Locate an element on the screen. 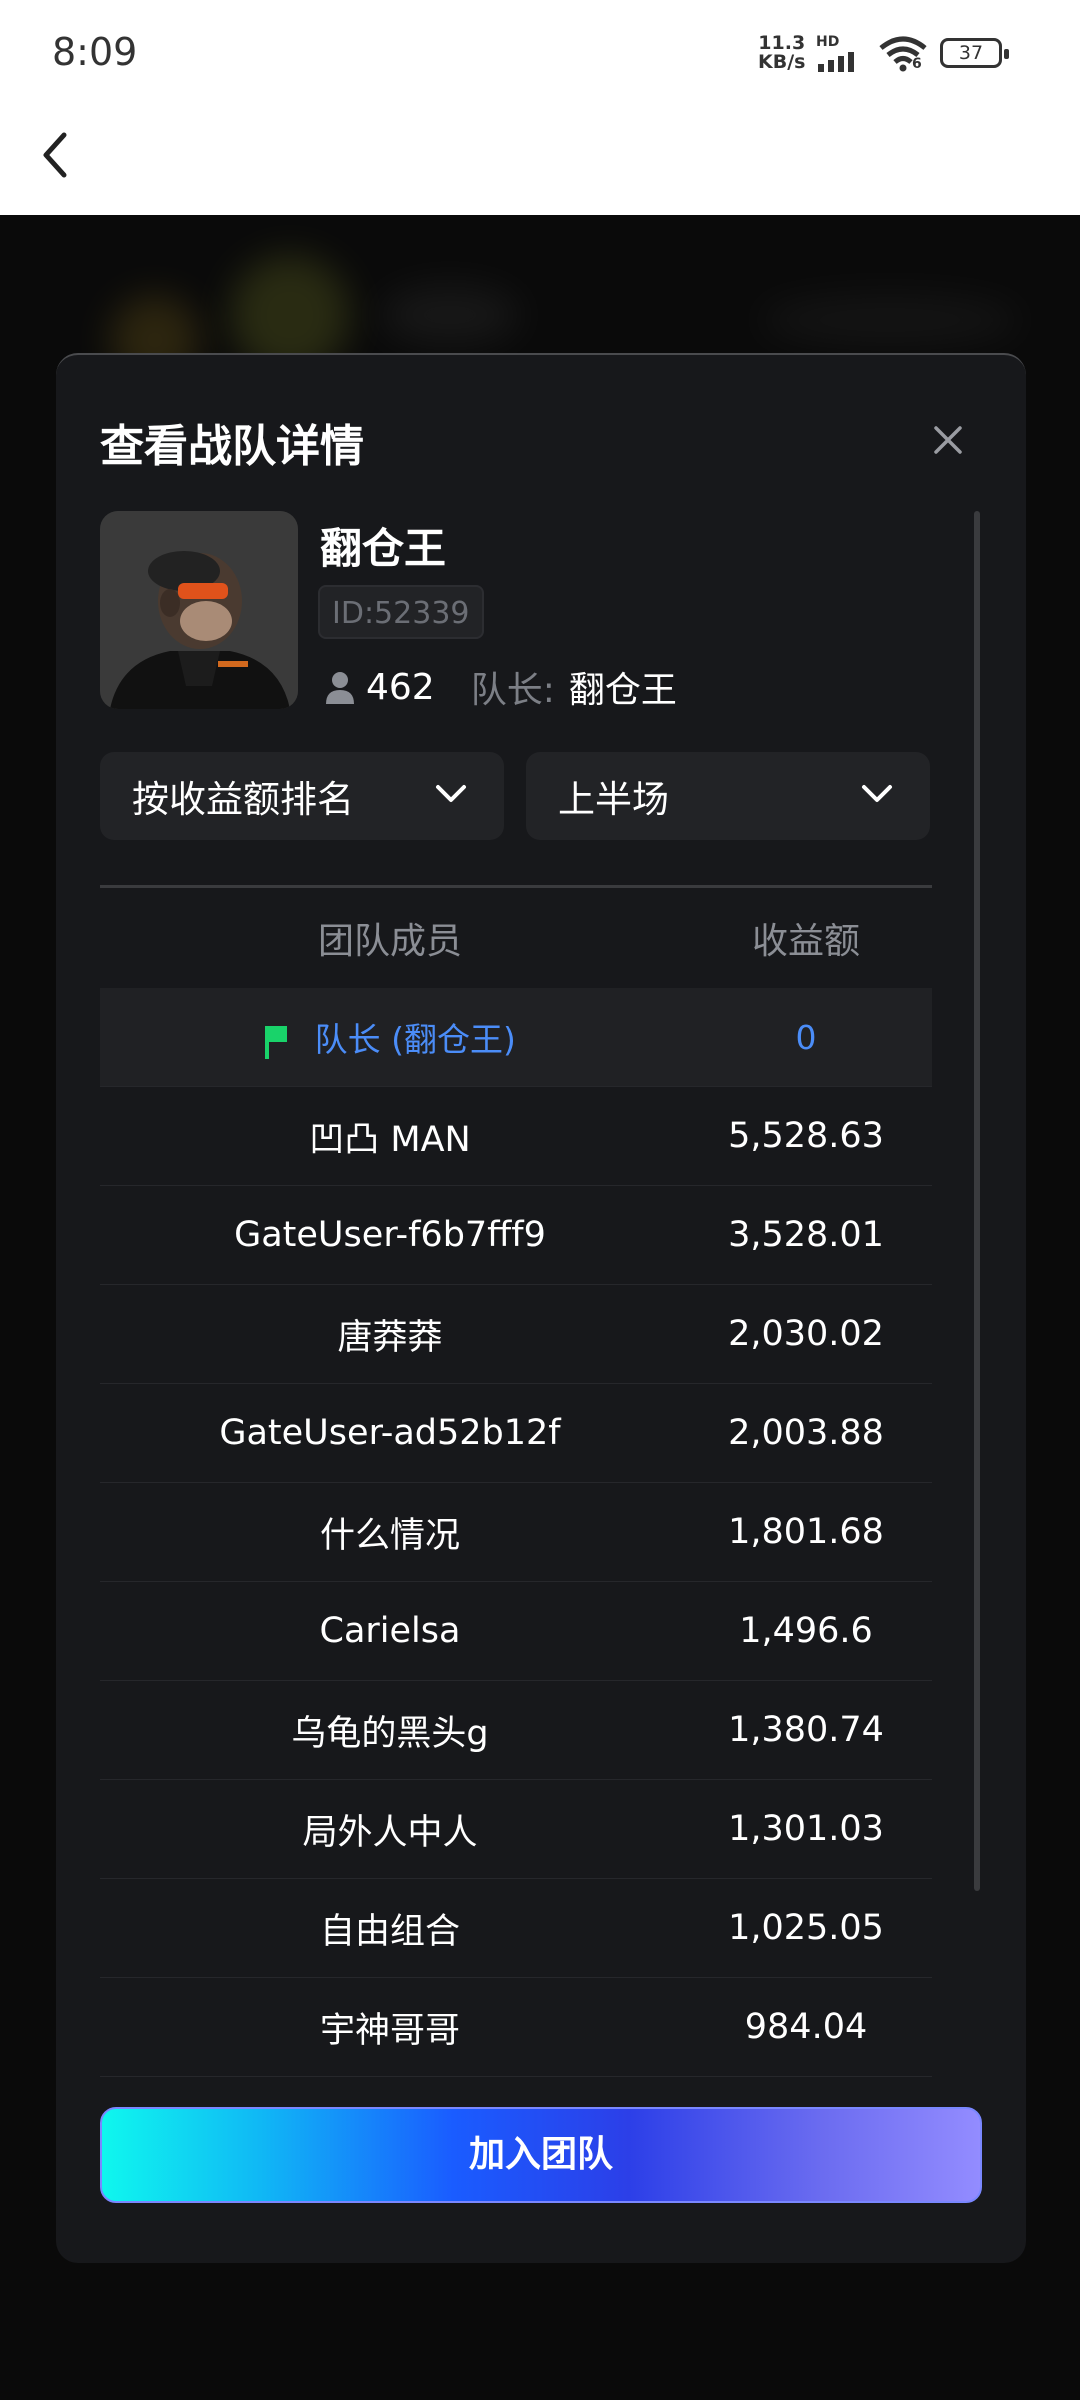 The height and width of the screenshot is (2400, 1080). network-speed: 11.3 KB/s is located at coordinates (781, 53).